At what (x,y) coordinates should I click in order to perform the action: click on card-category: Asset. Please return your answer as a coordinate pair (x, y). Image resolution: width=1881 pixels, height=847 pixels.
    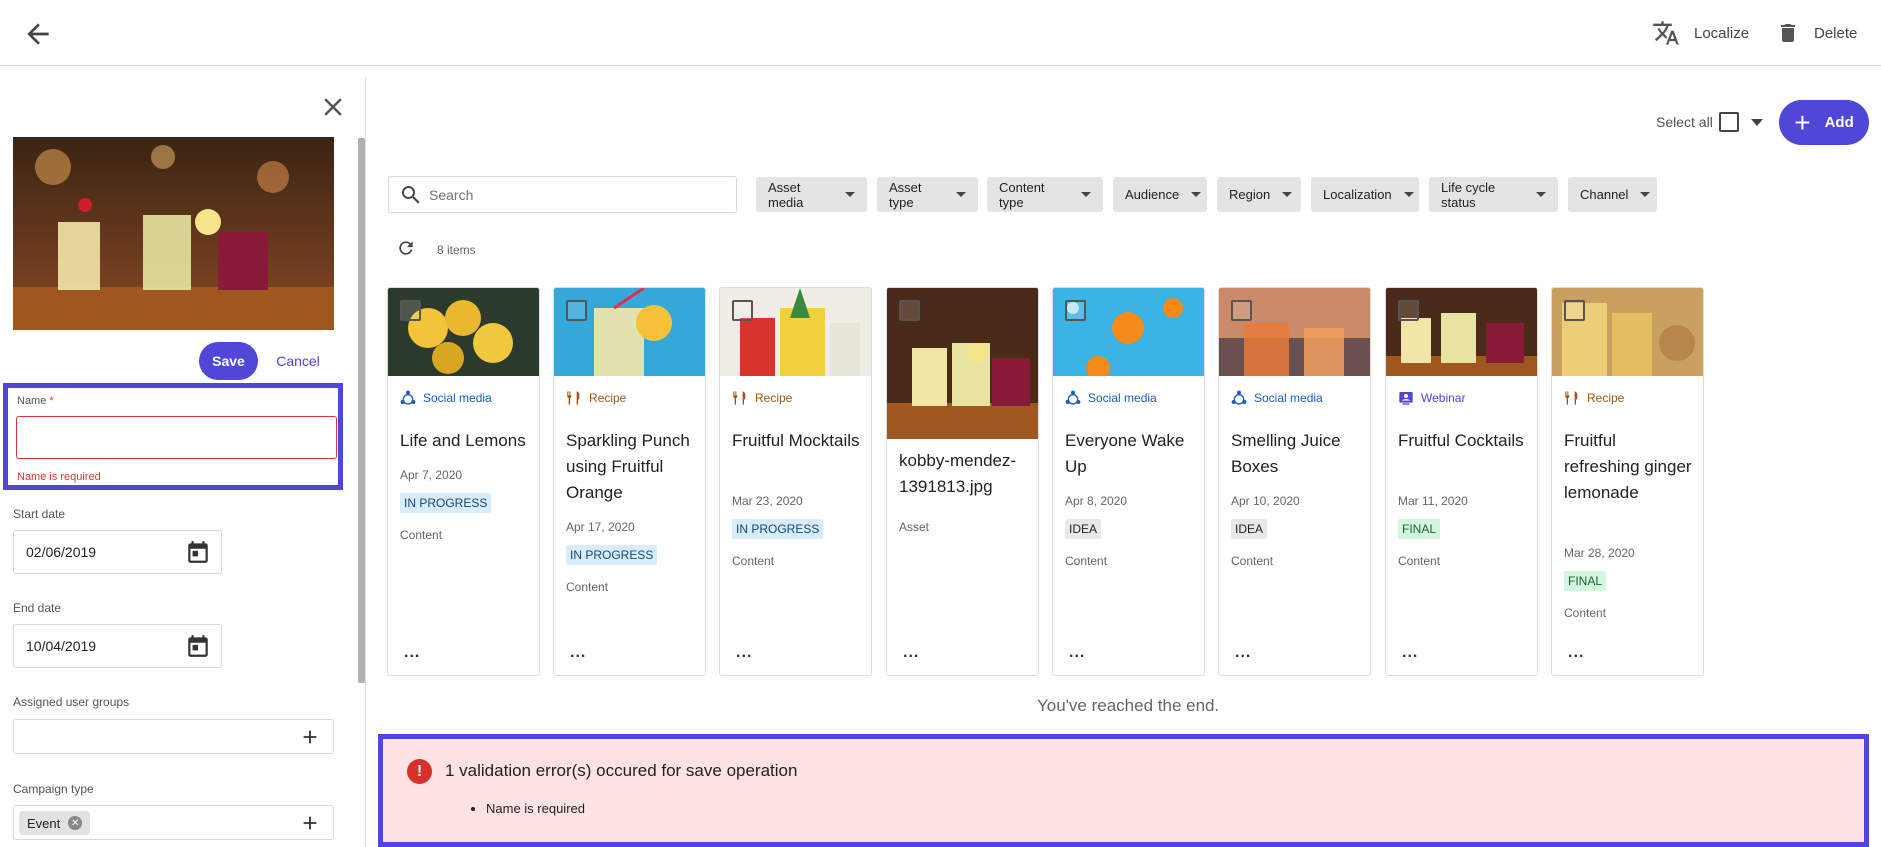
    Looking at the image, I should click on (914, 527).